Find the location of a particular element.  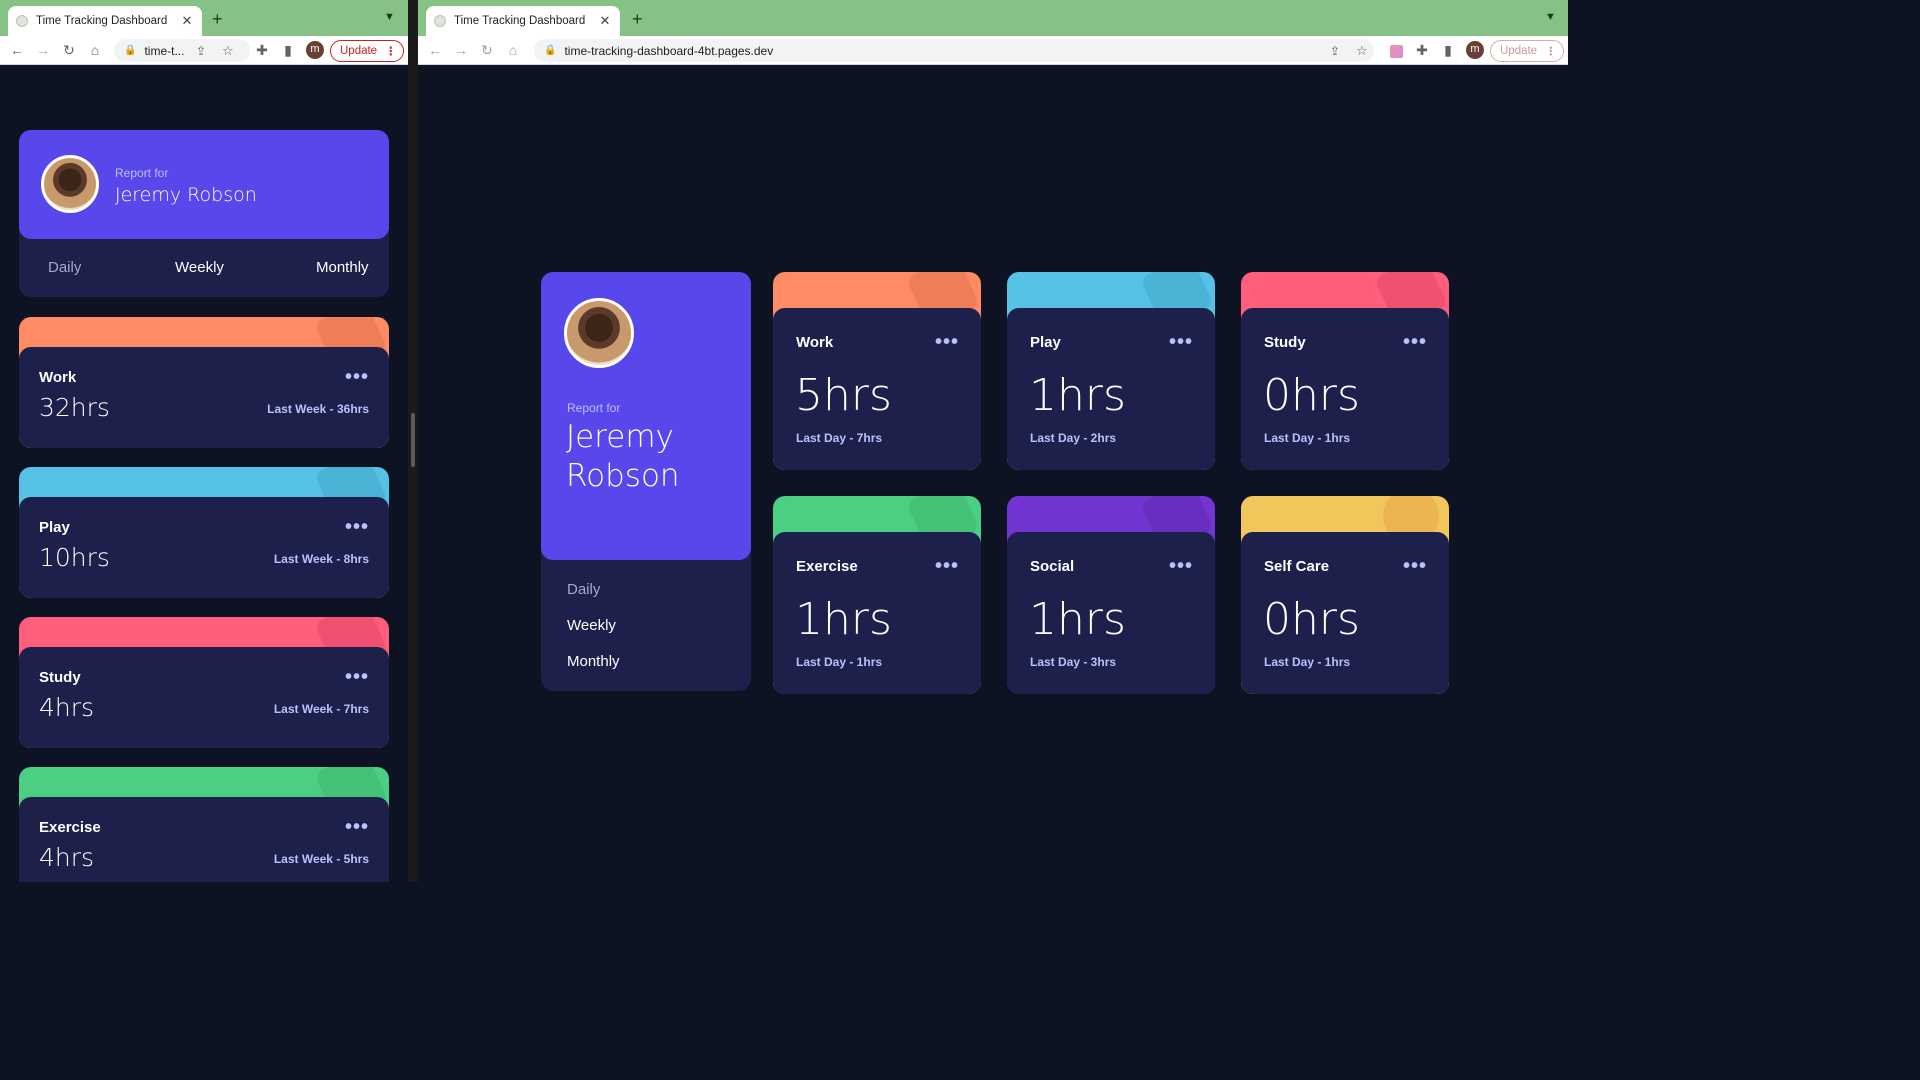

activity-card-body: Work ••• 5hrs Last Day - 7hrs is located at coordinates (877, 389).